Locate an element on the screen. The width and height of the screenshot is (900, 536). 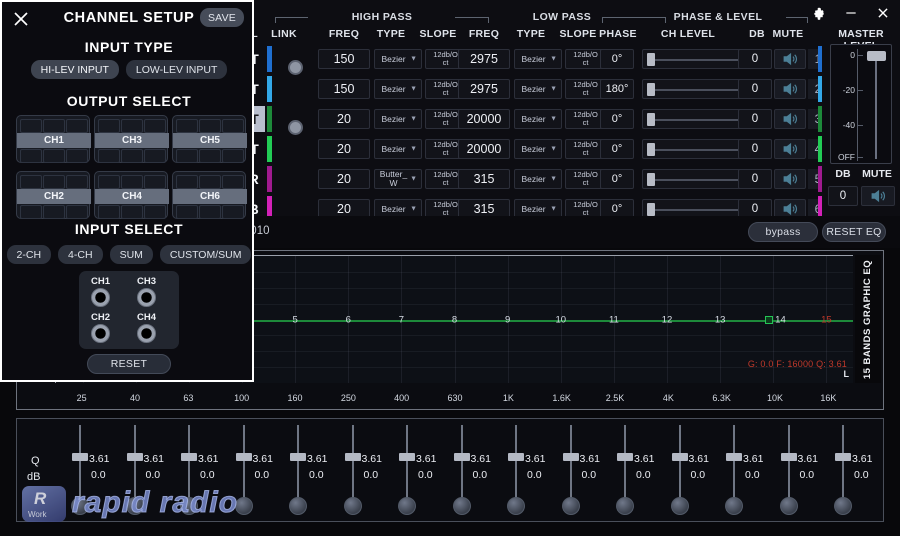
minimize-icon is located at coordinates (851, 13).